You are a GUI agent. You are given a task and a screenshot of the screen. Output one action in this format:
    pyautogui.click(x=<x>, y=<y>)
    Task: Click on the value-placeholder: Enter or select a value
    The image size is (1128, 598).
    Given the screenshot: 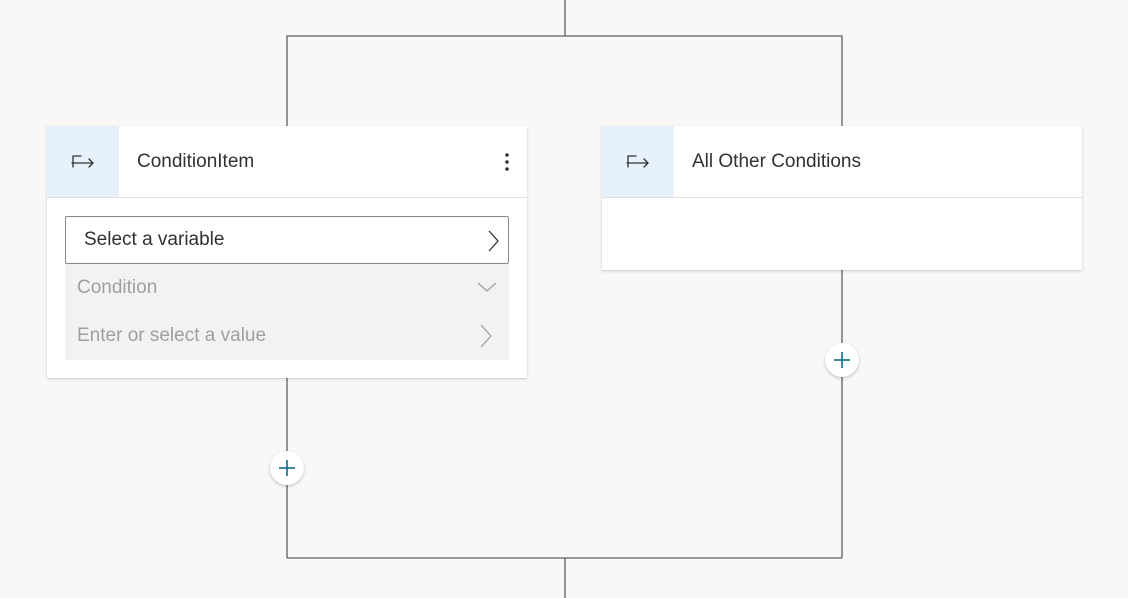 What is the action you would take?
    pyautogui.click(x=172, y=335)
    